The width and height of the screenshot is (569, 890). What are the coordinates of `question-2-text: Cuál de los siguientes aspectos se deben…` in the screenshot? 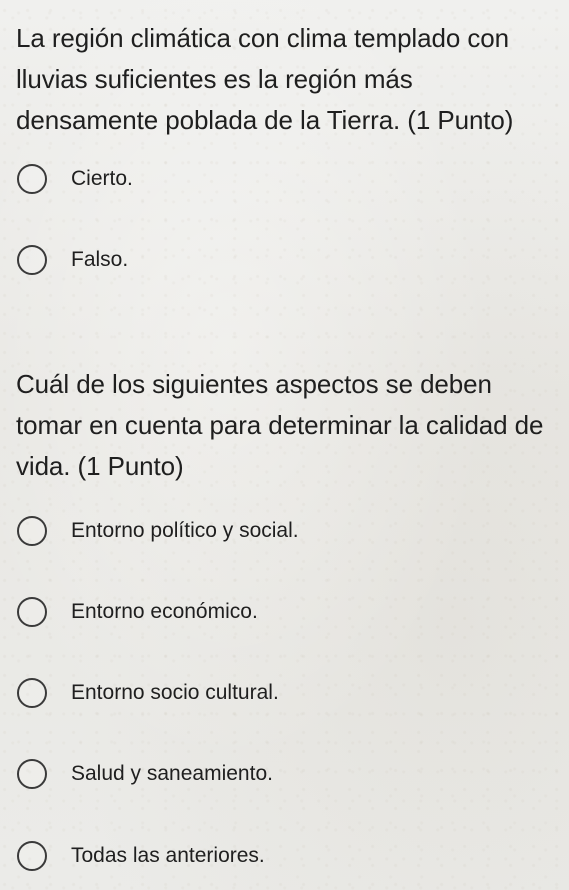 It's located at (280, 425).